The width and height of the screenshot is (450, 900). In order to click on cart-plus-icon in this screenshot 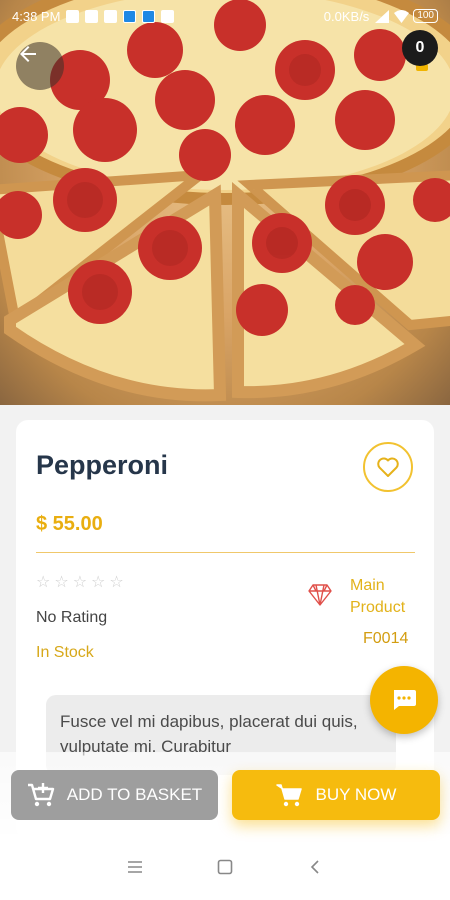, I will do `click(40, 795)`.